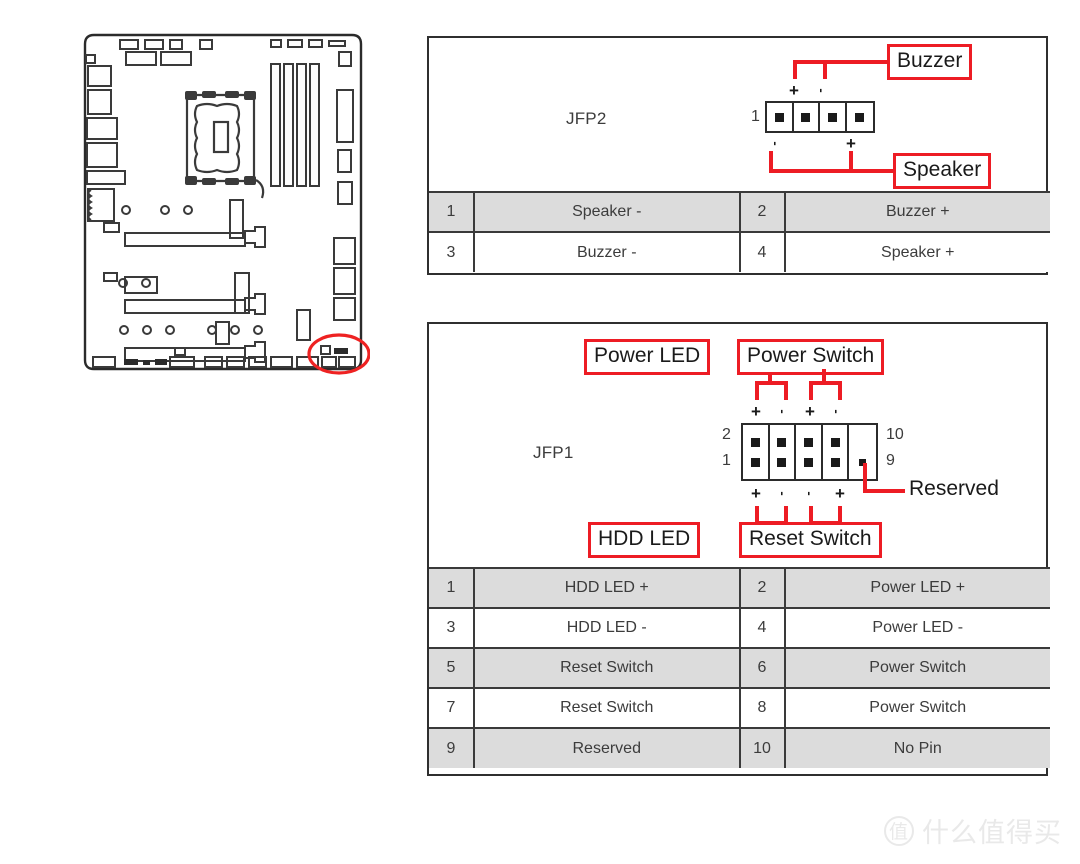 The height and width of the screenshot is (864, 1080). Describe the element at coordinates (344, 186) in the screenshot. I see `right-edge-connectors` at that location.